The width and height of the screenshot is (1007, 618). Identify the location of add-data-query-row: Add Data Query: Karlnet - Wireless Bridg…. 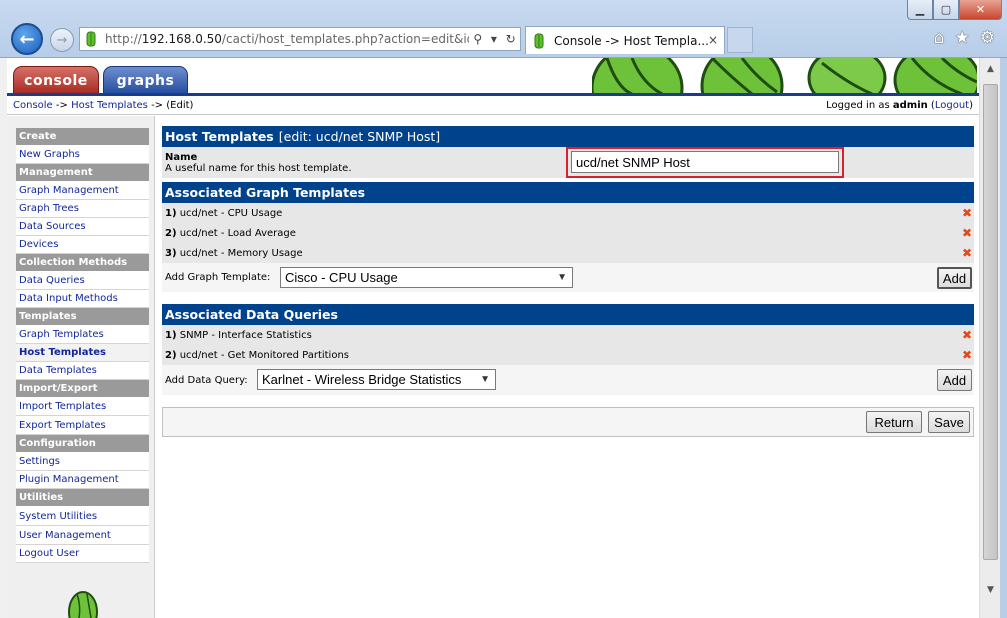
(568, 380).